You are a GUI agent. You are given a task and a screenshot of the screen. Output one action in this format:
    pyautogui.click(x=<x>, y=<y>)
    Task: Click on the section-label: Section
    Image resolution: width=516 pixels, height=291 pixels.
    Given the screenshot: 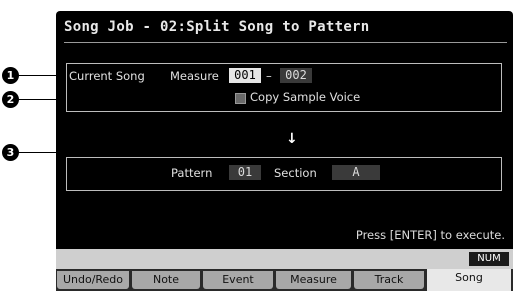 What is the action you would take?
    pyautogui.click(x=295, y=173)
    